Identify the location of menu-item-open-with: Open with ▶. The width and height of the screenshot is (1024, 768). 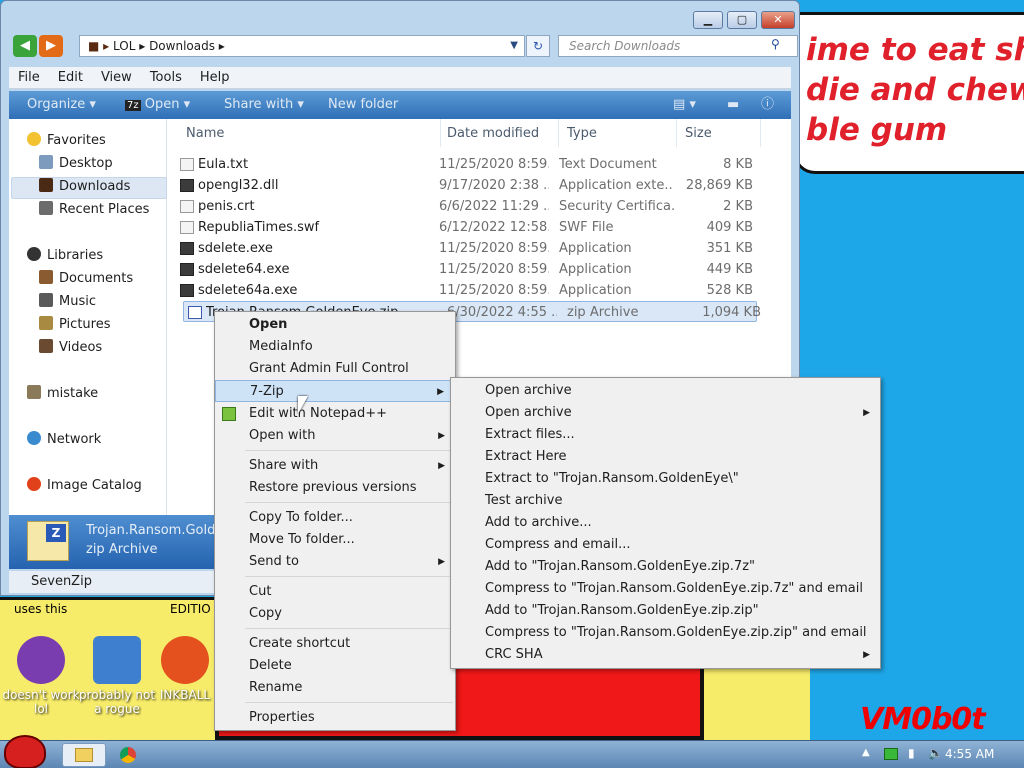
(335, 436).